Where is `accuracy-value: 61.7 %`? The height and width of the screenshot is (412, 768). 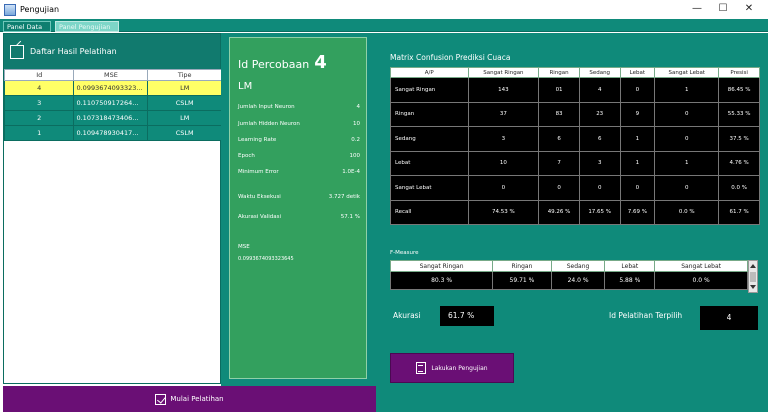
accuracy-value: 61.7 % is located at coordinates (467, 316).